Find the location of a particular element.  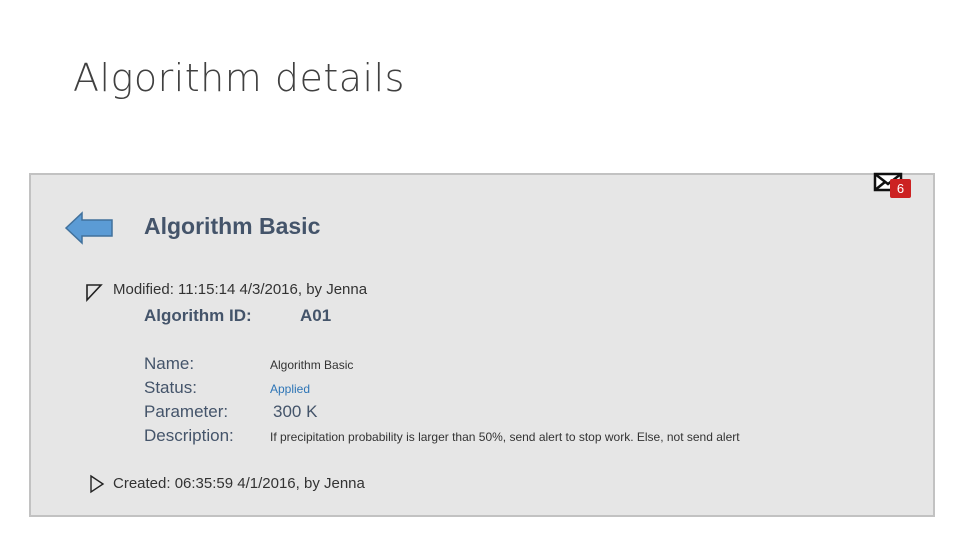

arrow-left-icon is located at coordinates (89, 228).